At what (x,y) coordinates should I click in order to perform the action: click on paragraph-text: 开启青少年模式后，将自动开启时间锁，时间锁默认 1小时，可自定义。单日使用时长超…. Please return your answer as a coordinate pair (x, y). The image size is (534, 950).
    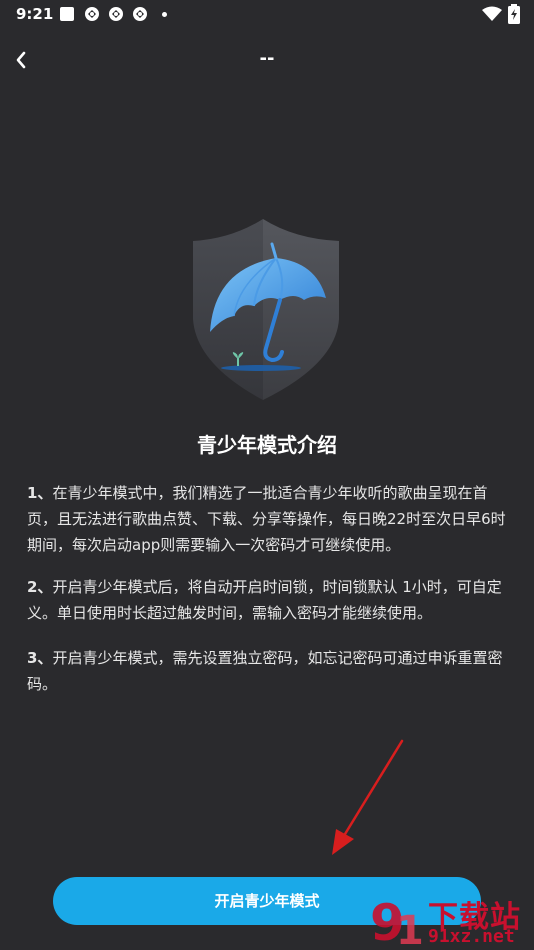
    Looking at the image, I should click on (264, 600).